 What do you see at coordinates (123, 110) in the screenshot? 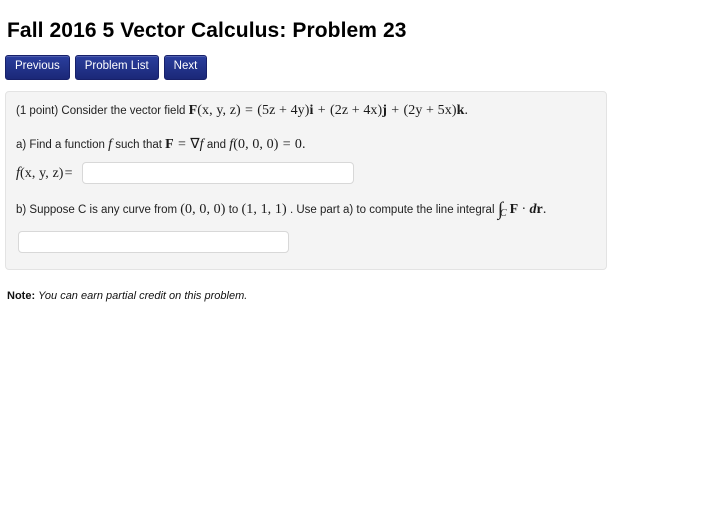
I see `intro-text: Consider the vector field` at bounding box center [123, 110].